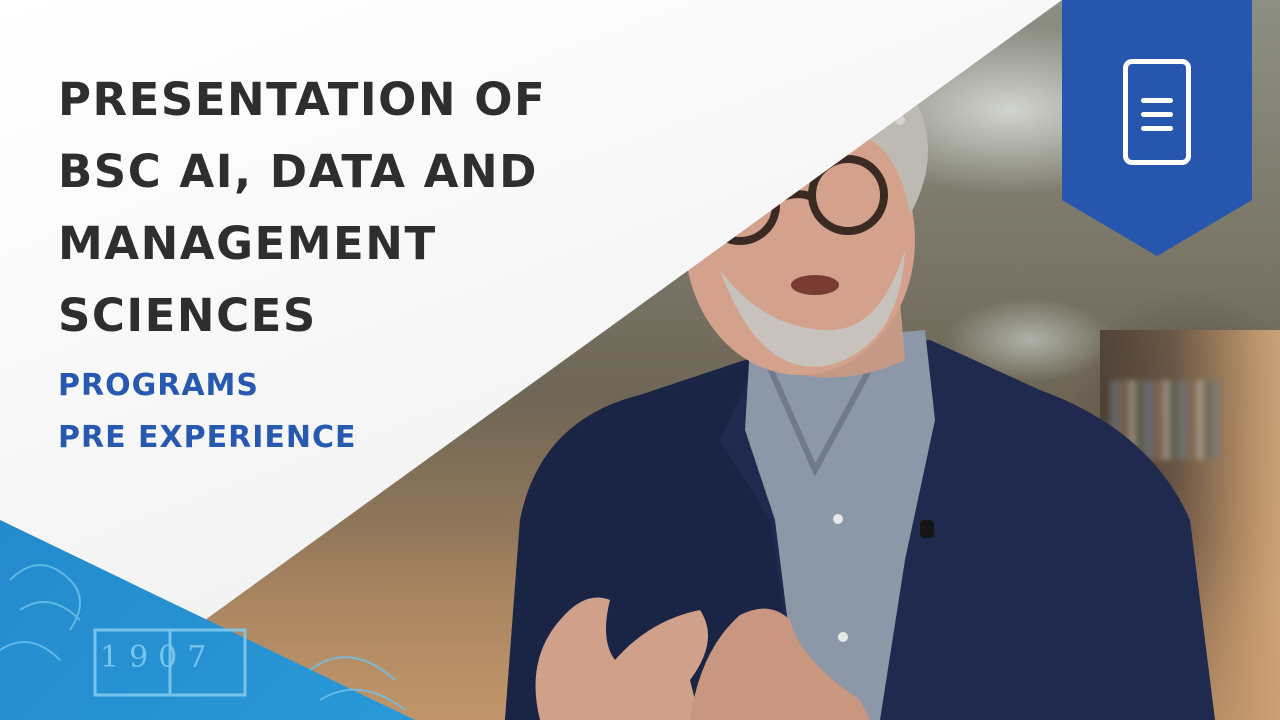  I want to click on title-line: MANAGEMENT, so click(247, 243).